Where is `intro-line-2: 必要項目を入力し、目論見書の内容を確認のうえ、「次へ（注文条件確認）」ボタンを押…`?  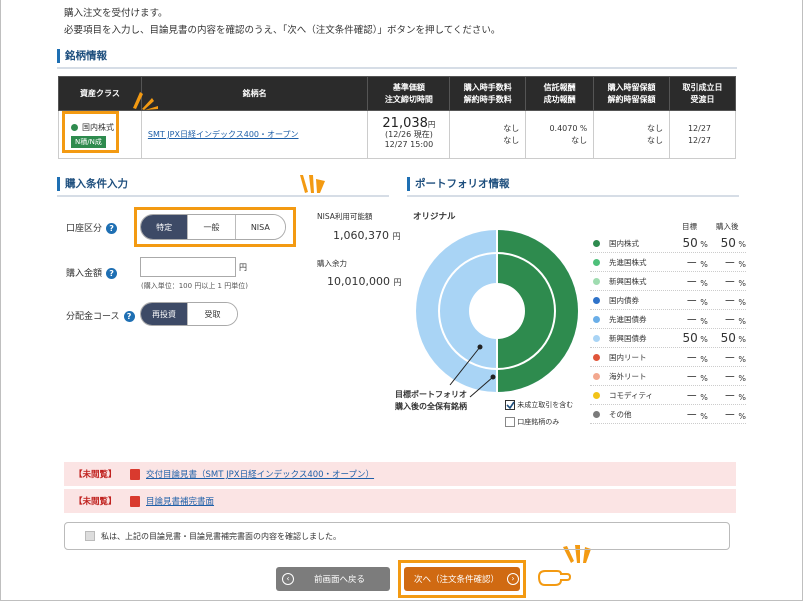
intro-line-2: 必要項目を入力し、目論見書の内容を確認のうえ、「次へ（注文条件確認）」ボタンを押… is located at coordinates (282, 30).